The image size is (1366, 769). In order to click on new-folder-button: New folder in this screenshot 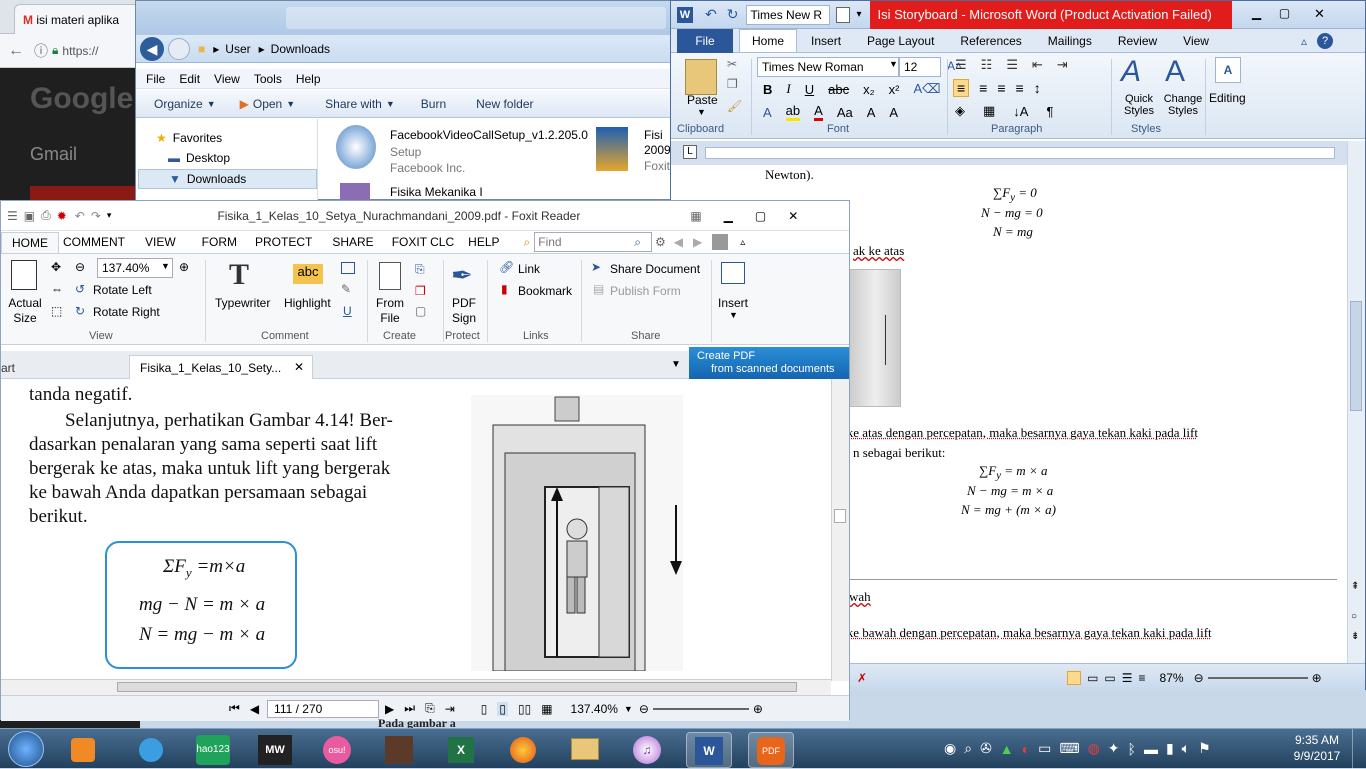, I will do `click(504, 104)`.